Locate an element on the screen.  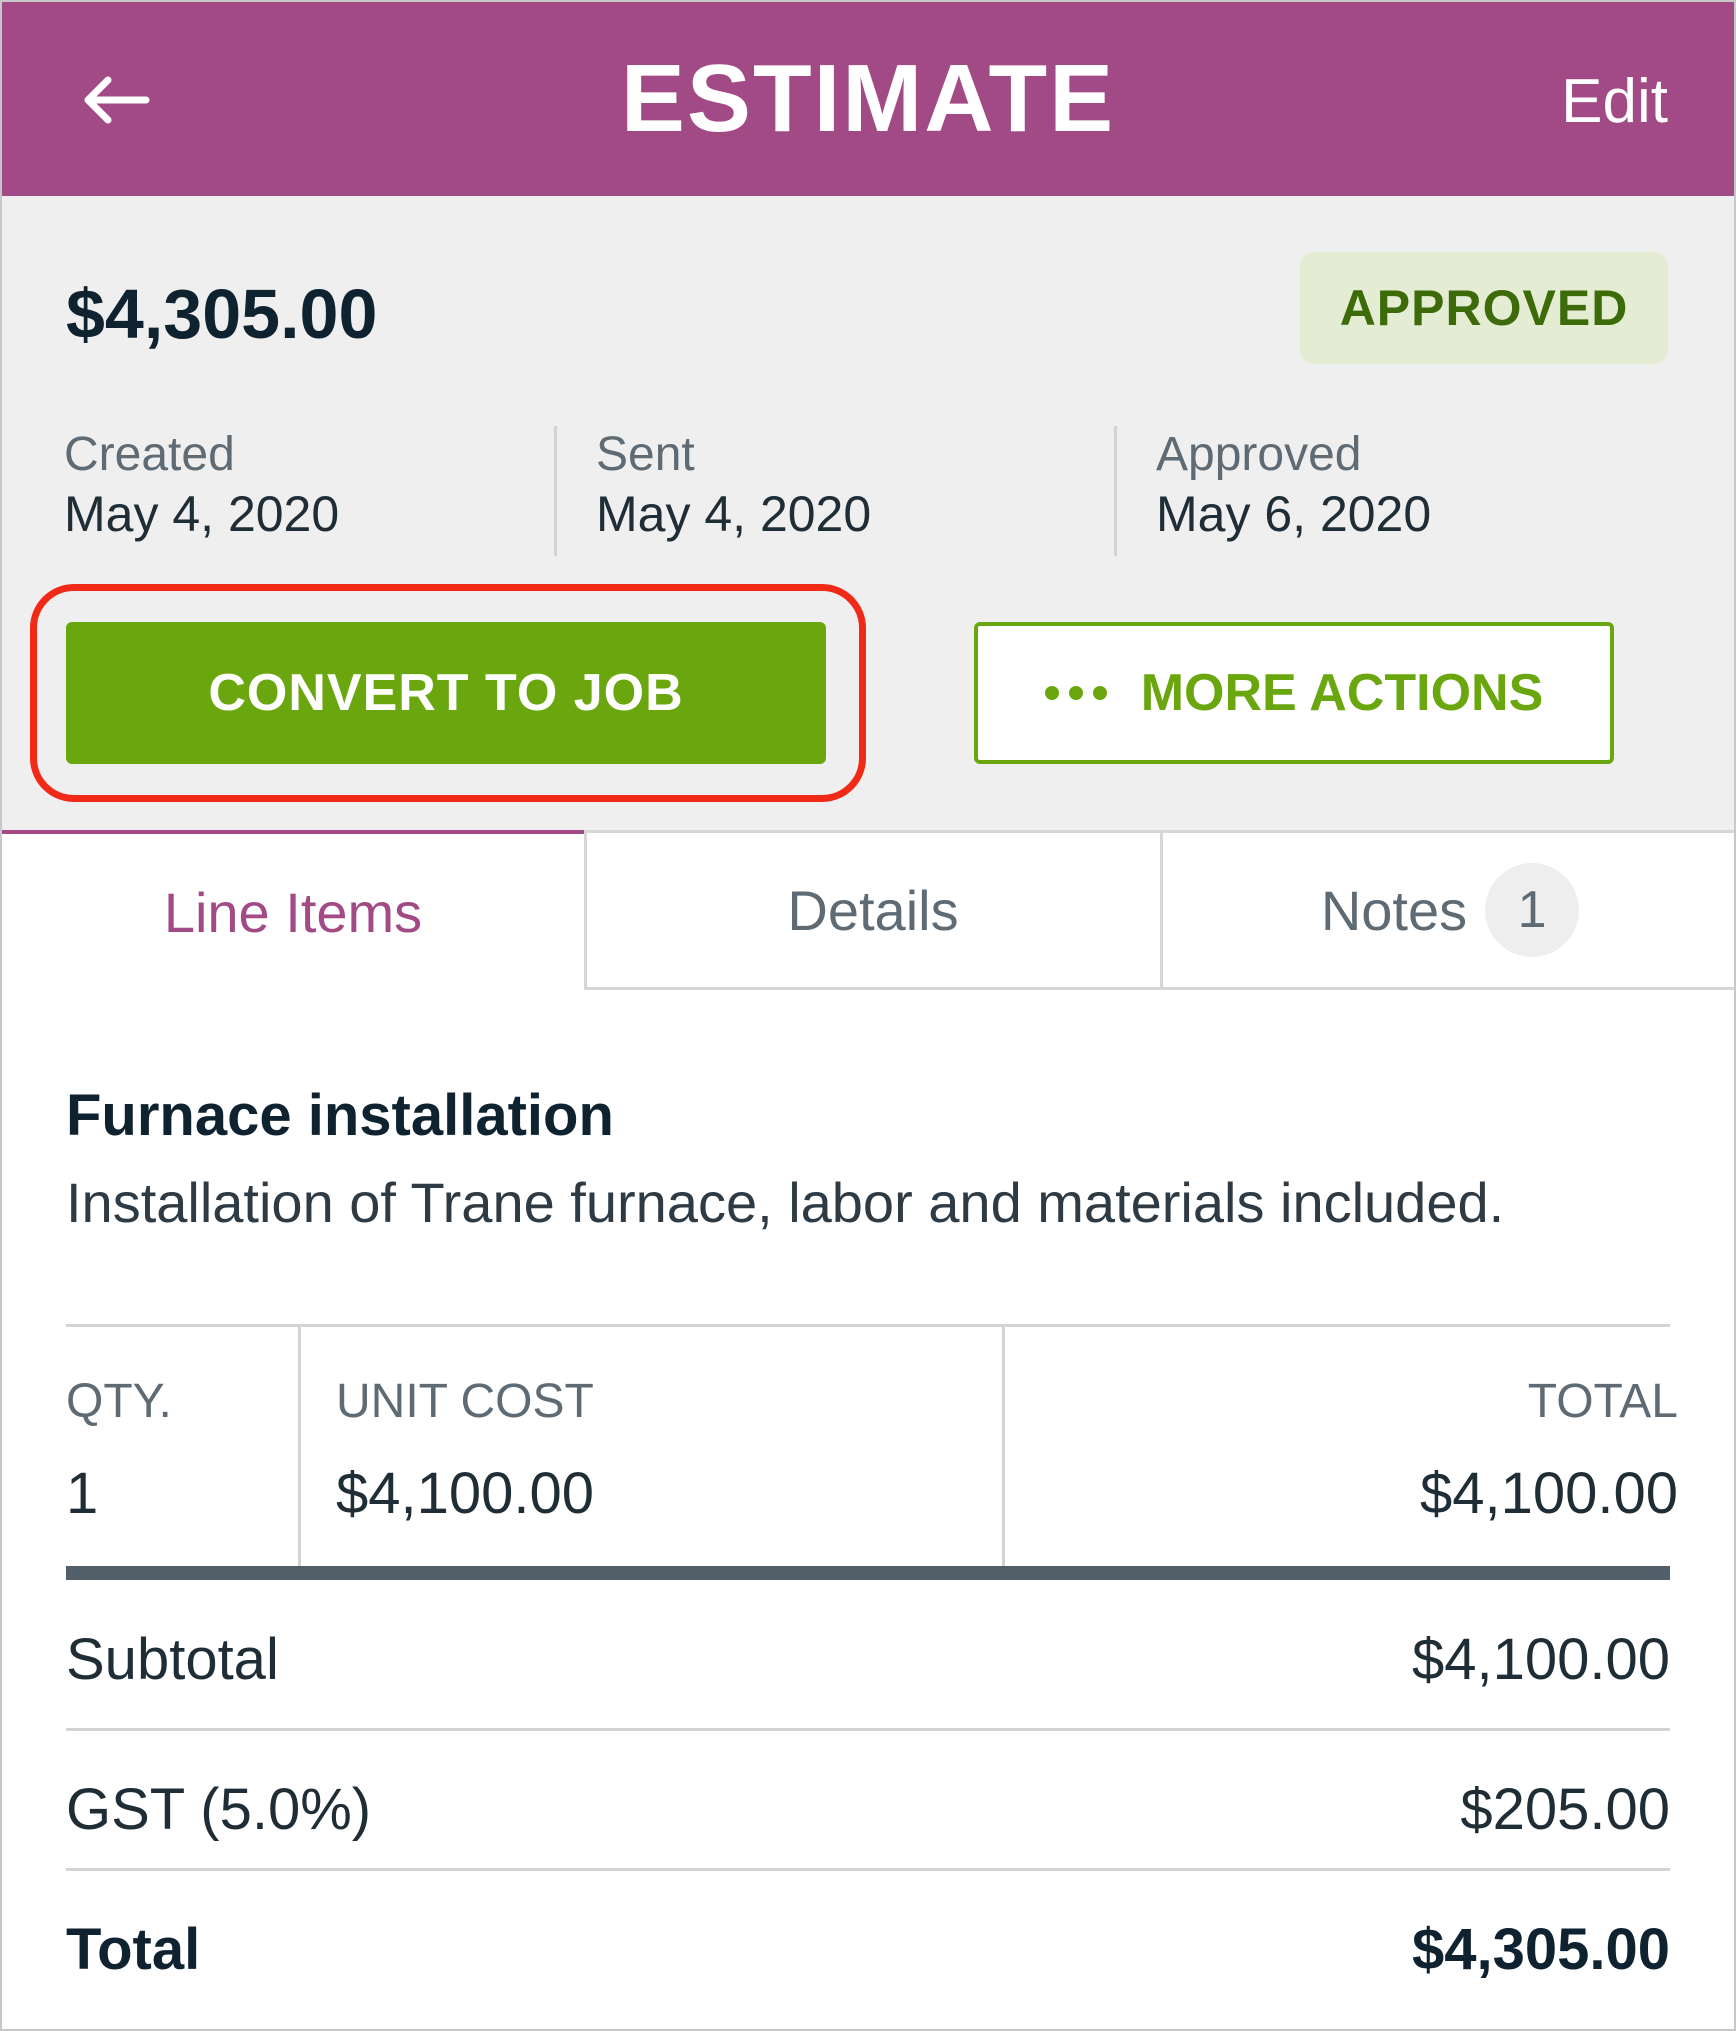
tab-top-border is located at coordinates (1159, 831).